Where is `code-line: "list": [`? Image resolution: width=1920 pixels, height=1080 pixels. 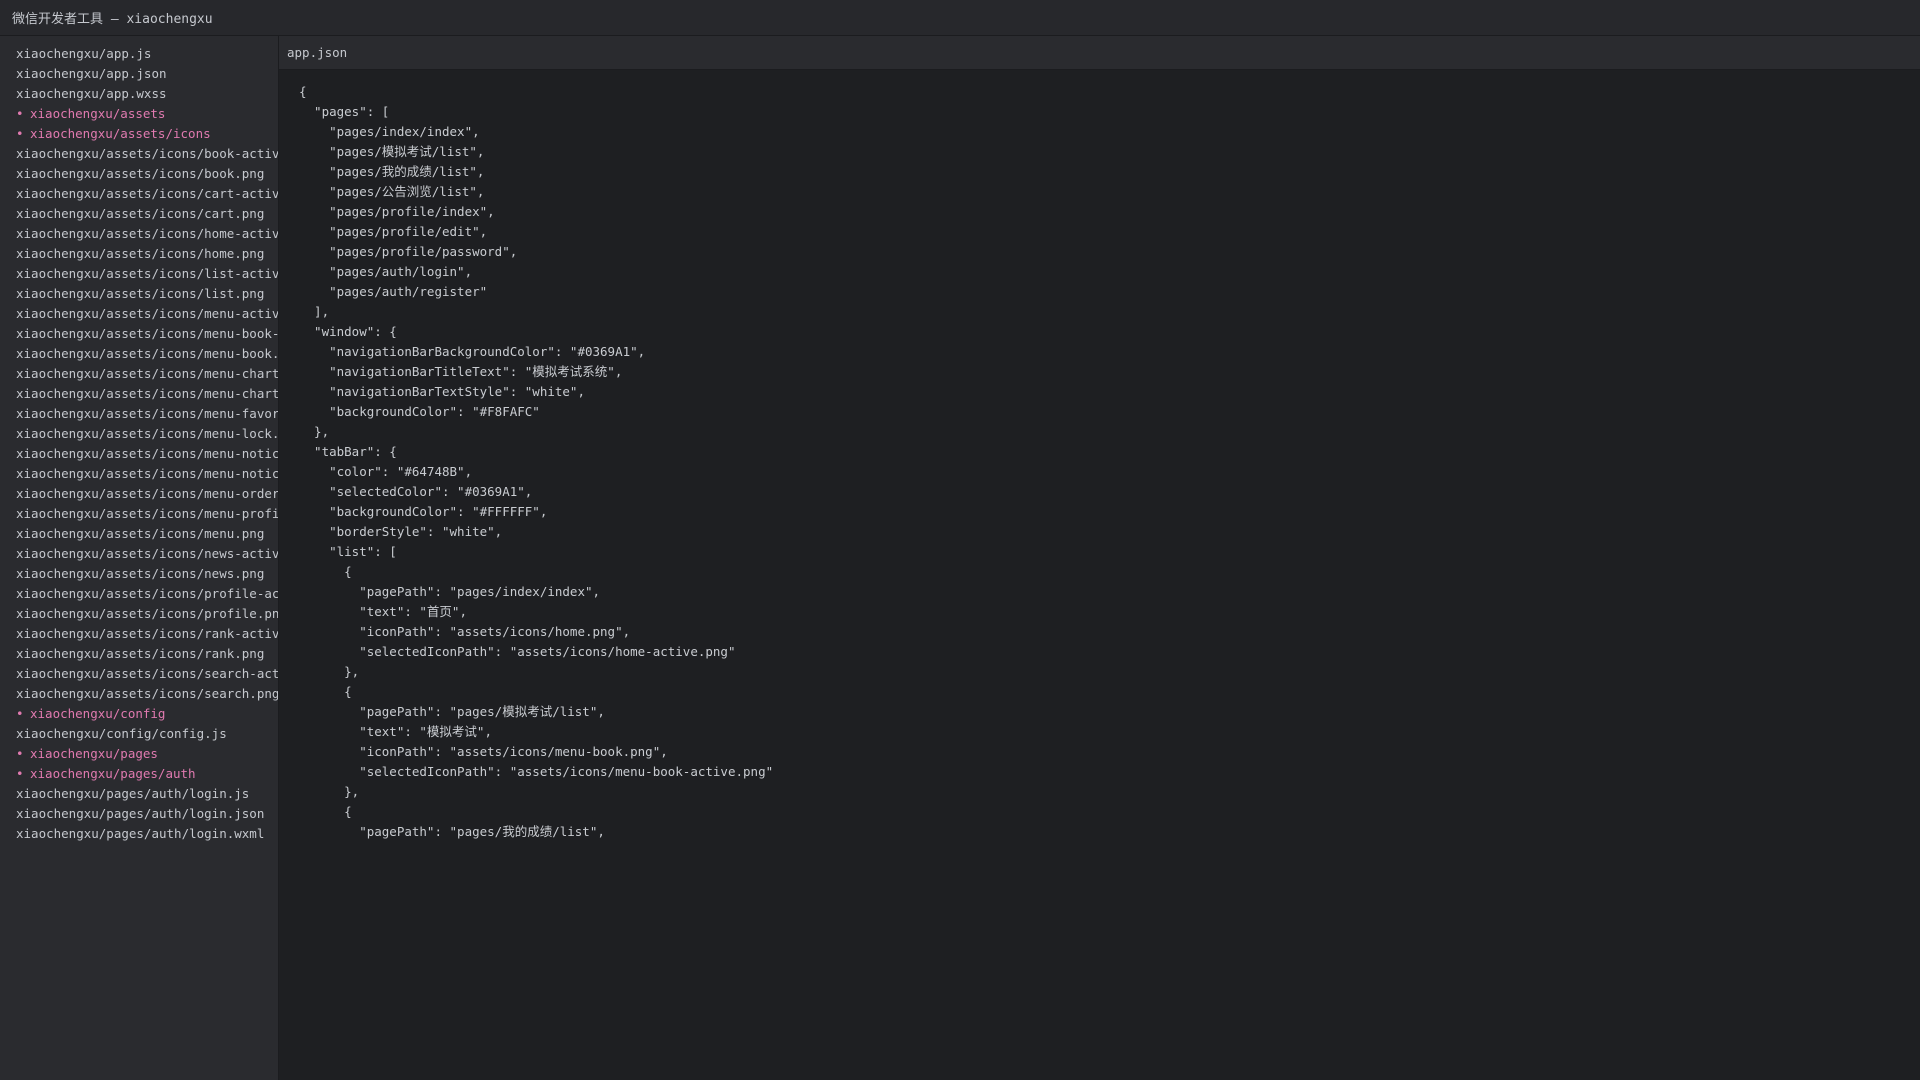
code-line: "list": [ is located at coordinates (348, 551).